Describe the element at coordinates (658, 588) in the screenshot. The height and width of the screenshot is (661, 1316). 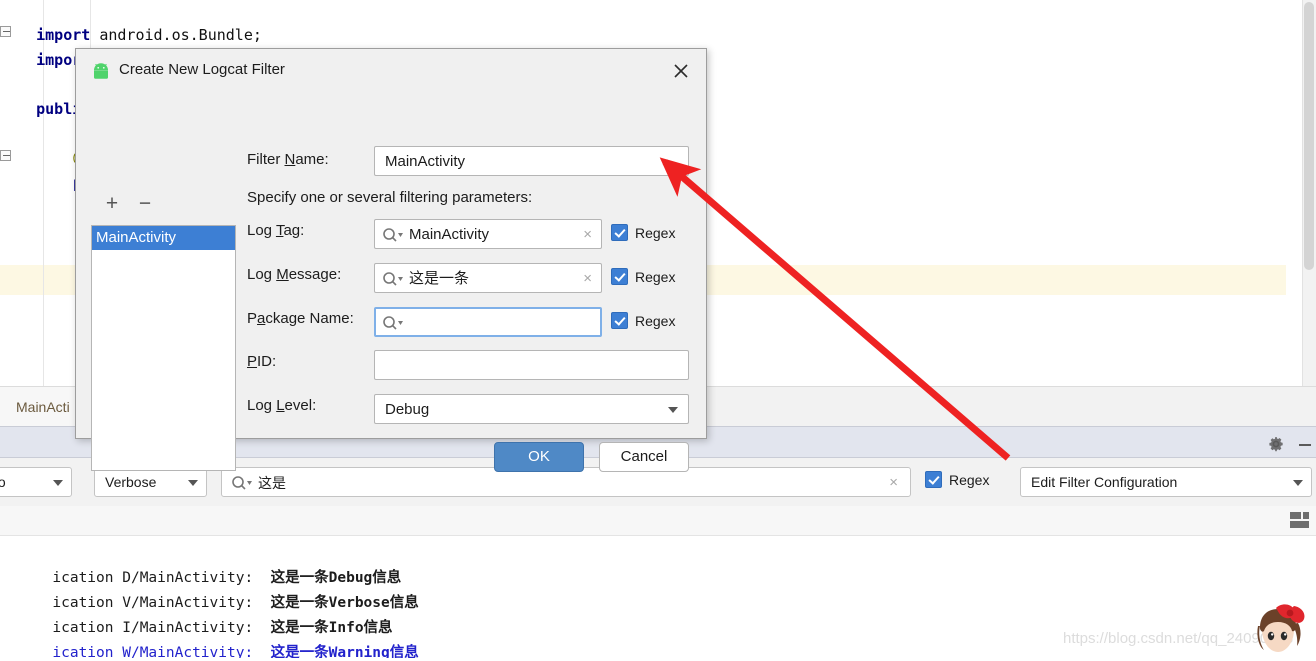
I see `log-line: ication V/MainActivity: 这是一条Verbose信息` at that location.